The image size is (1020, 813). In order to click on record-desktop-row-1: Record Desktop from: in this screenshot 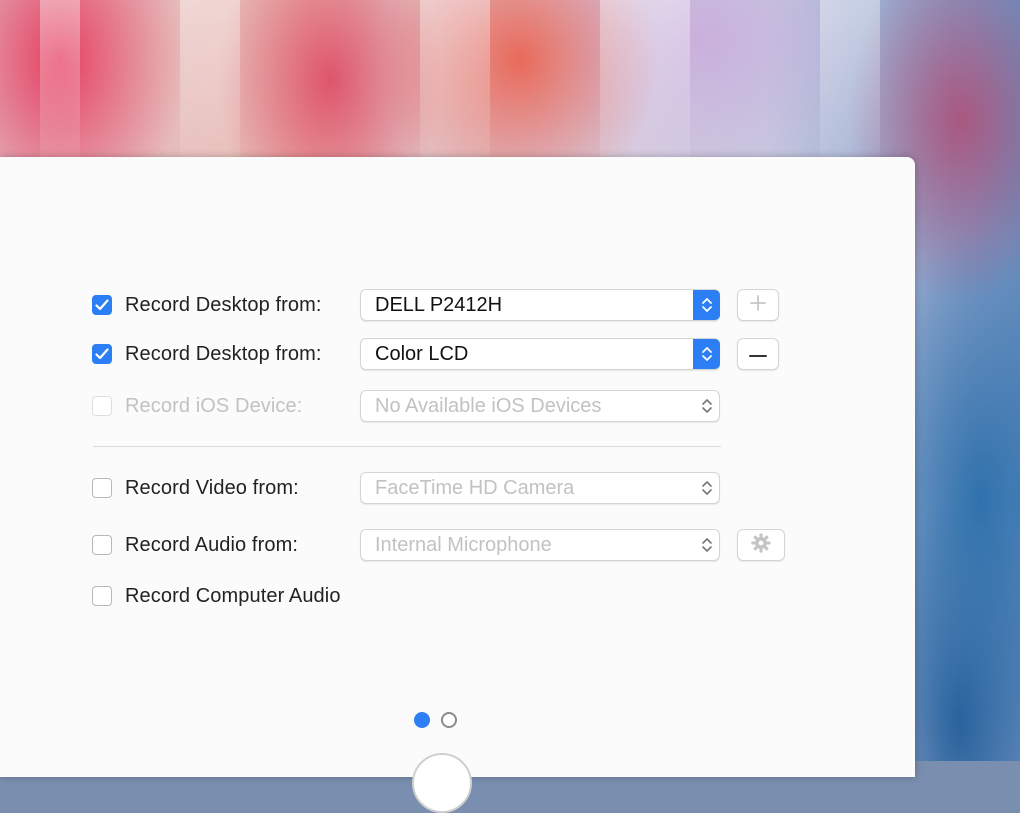, I will do `click(207, 305)`.